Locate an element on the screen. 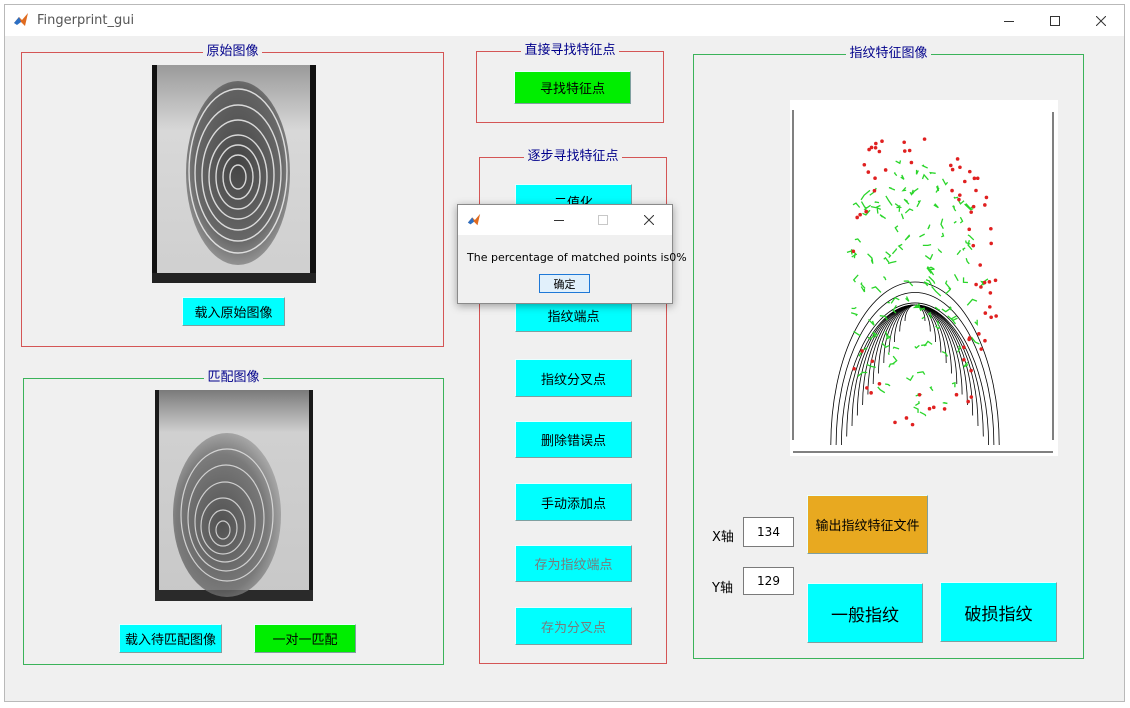 The height and width of the screenshot is (708, 1130). damaged-fingerprint-button: 破损指纹 is located at coordinates (998, 612).